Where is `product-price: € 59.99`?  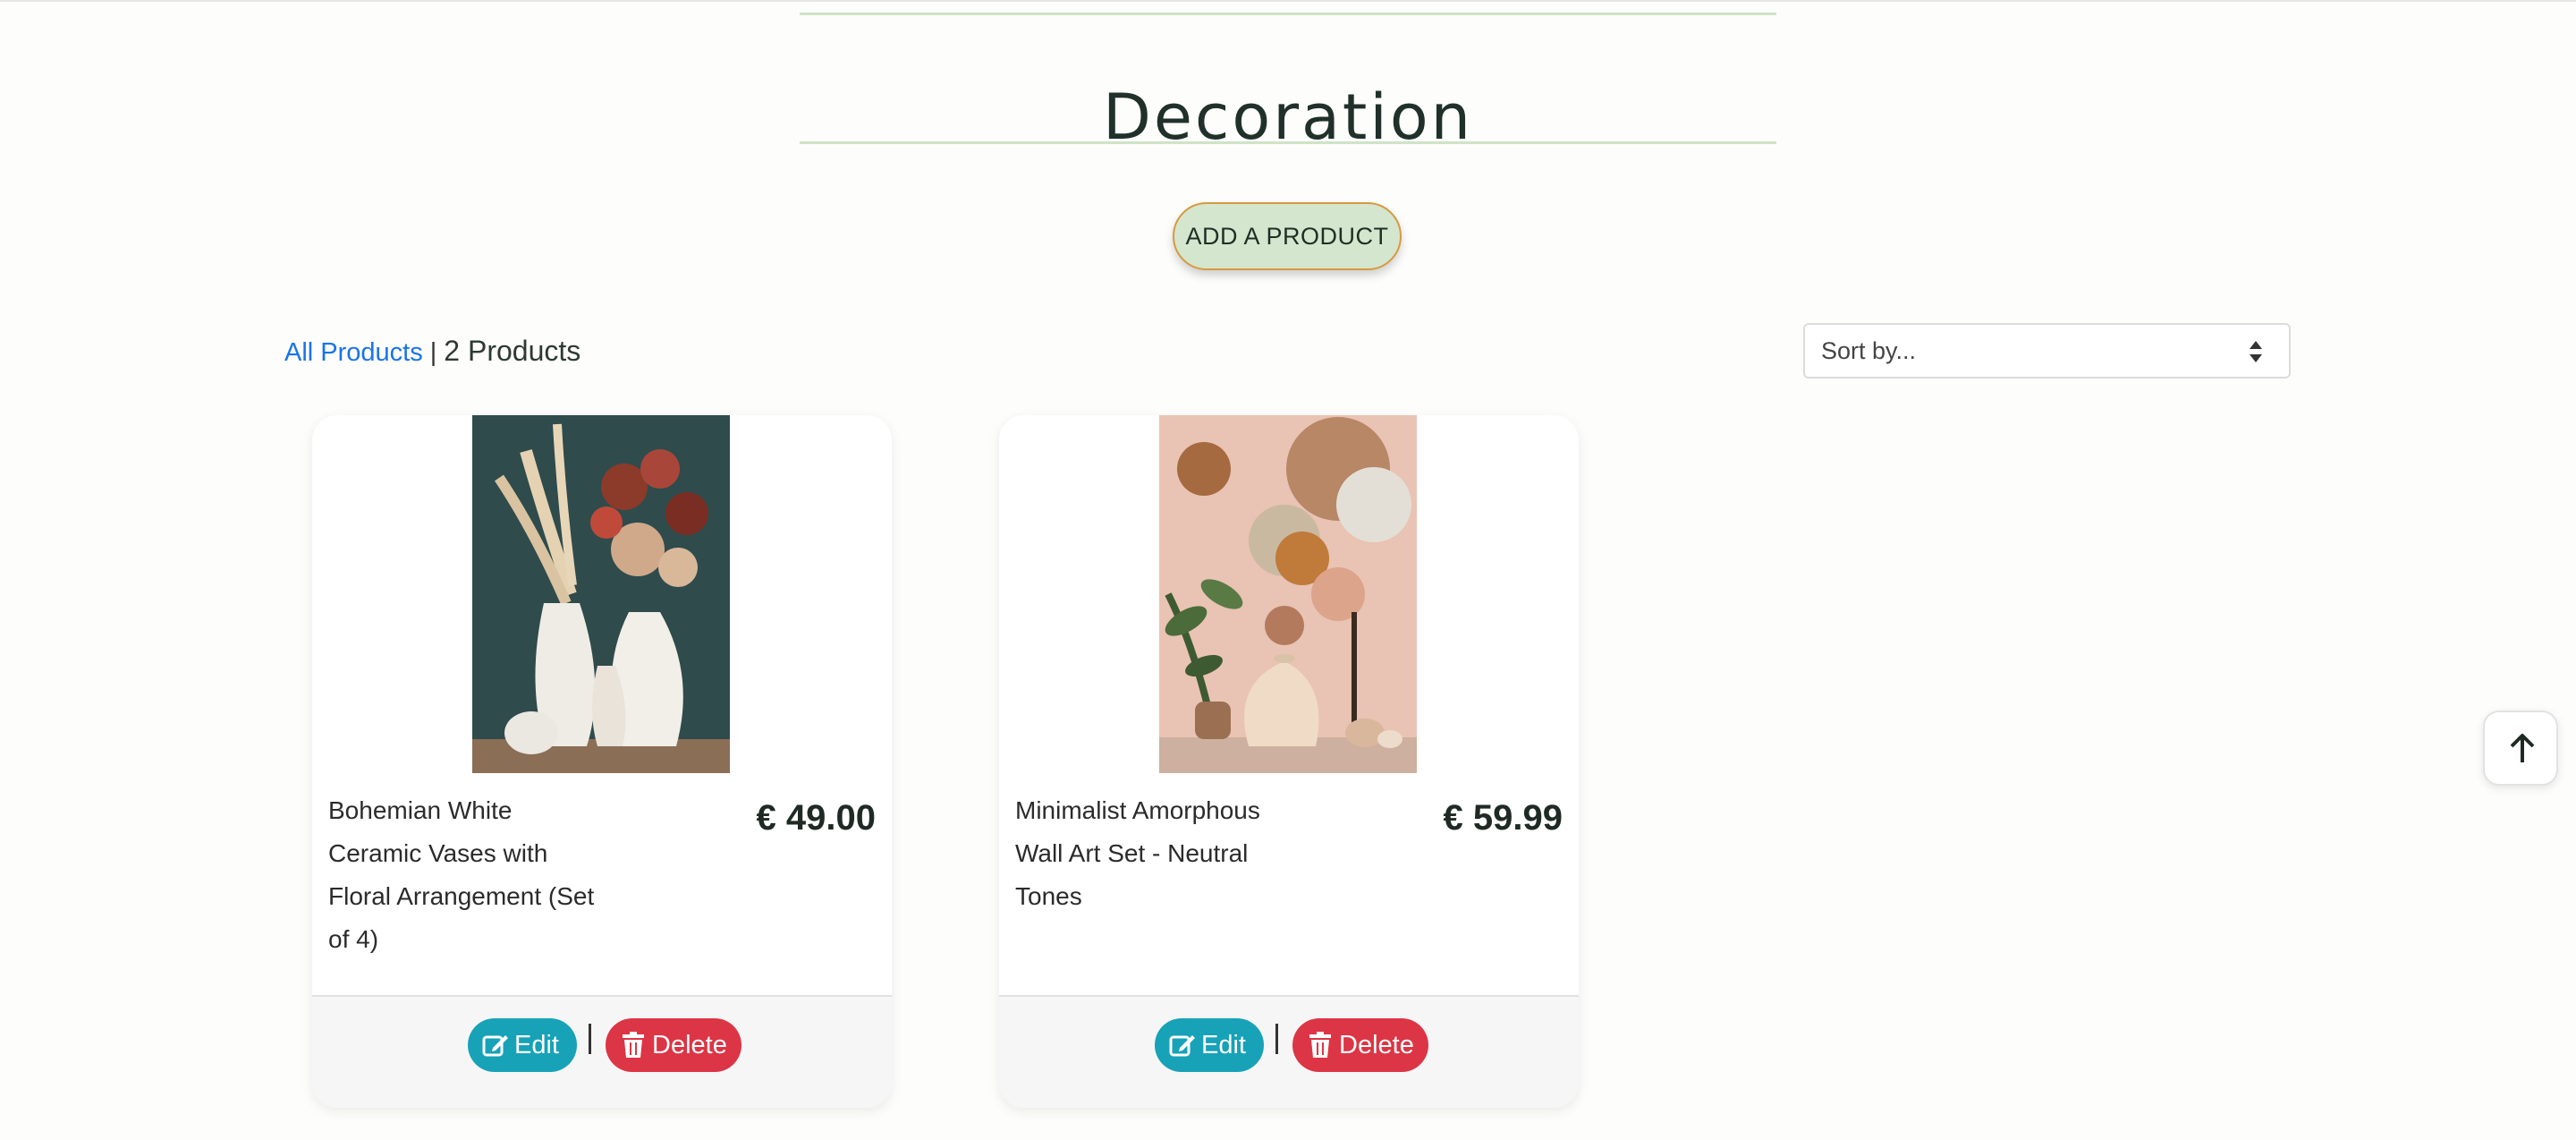 product-price: € 59.99 is located at coordinates (1503, 818).